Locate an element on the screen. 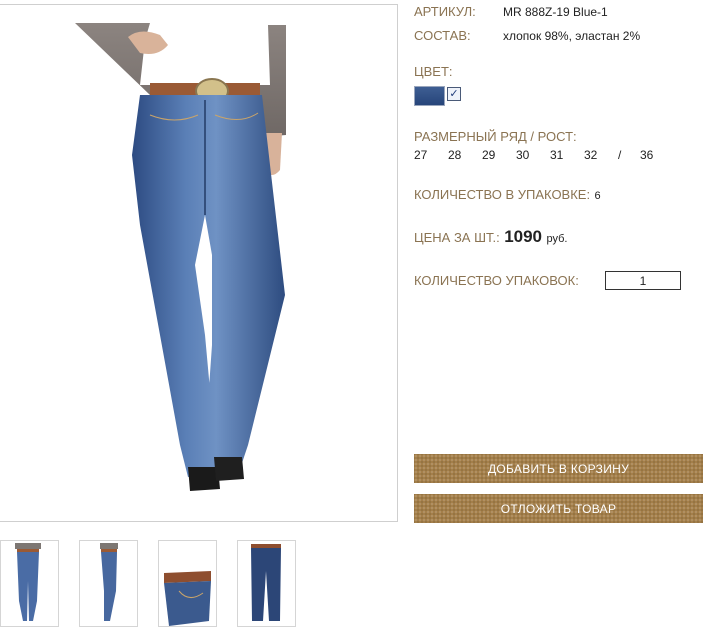 This screenshot has height=627, width=711. thumbnail-flat-lay is located at coordinates (266, 583).